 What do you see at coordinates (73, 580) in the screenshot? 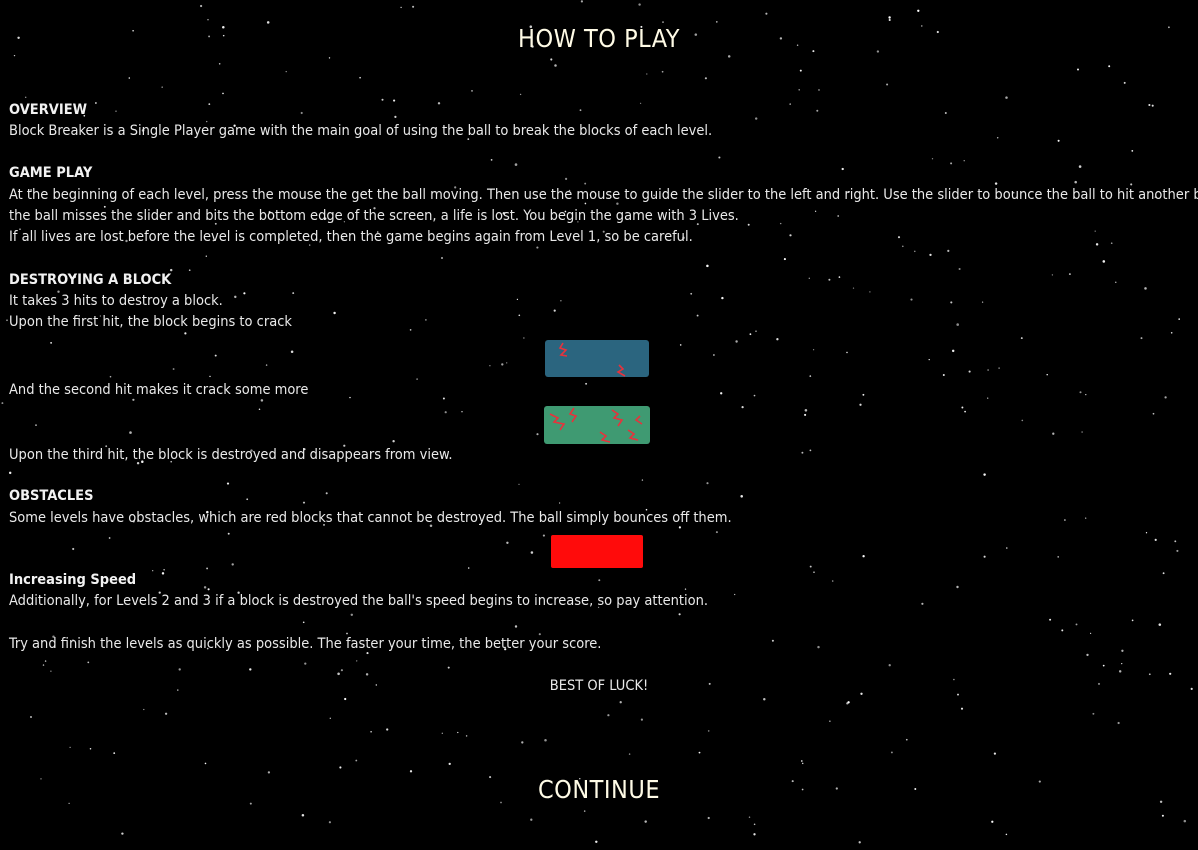
I see `speed-heading: Increasing Speed` at bounding box center [73, 580].